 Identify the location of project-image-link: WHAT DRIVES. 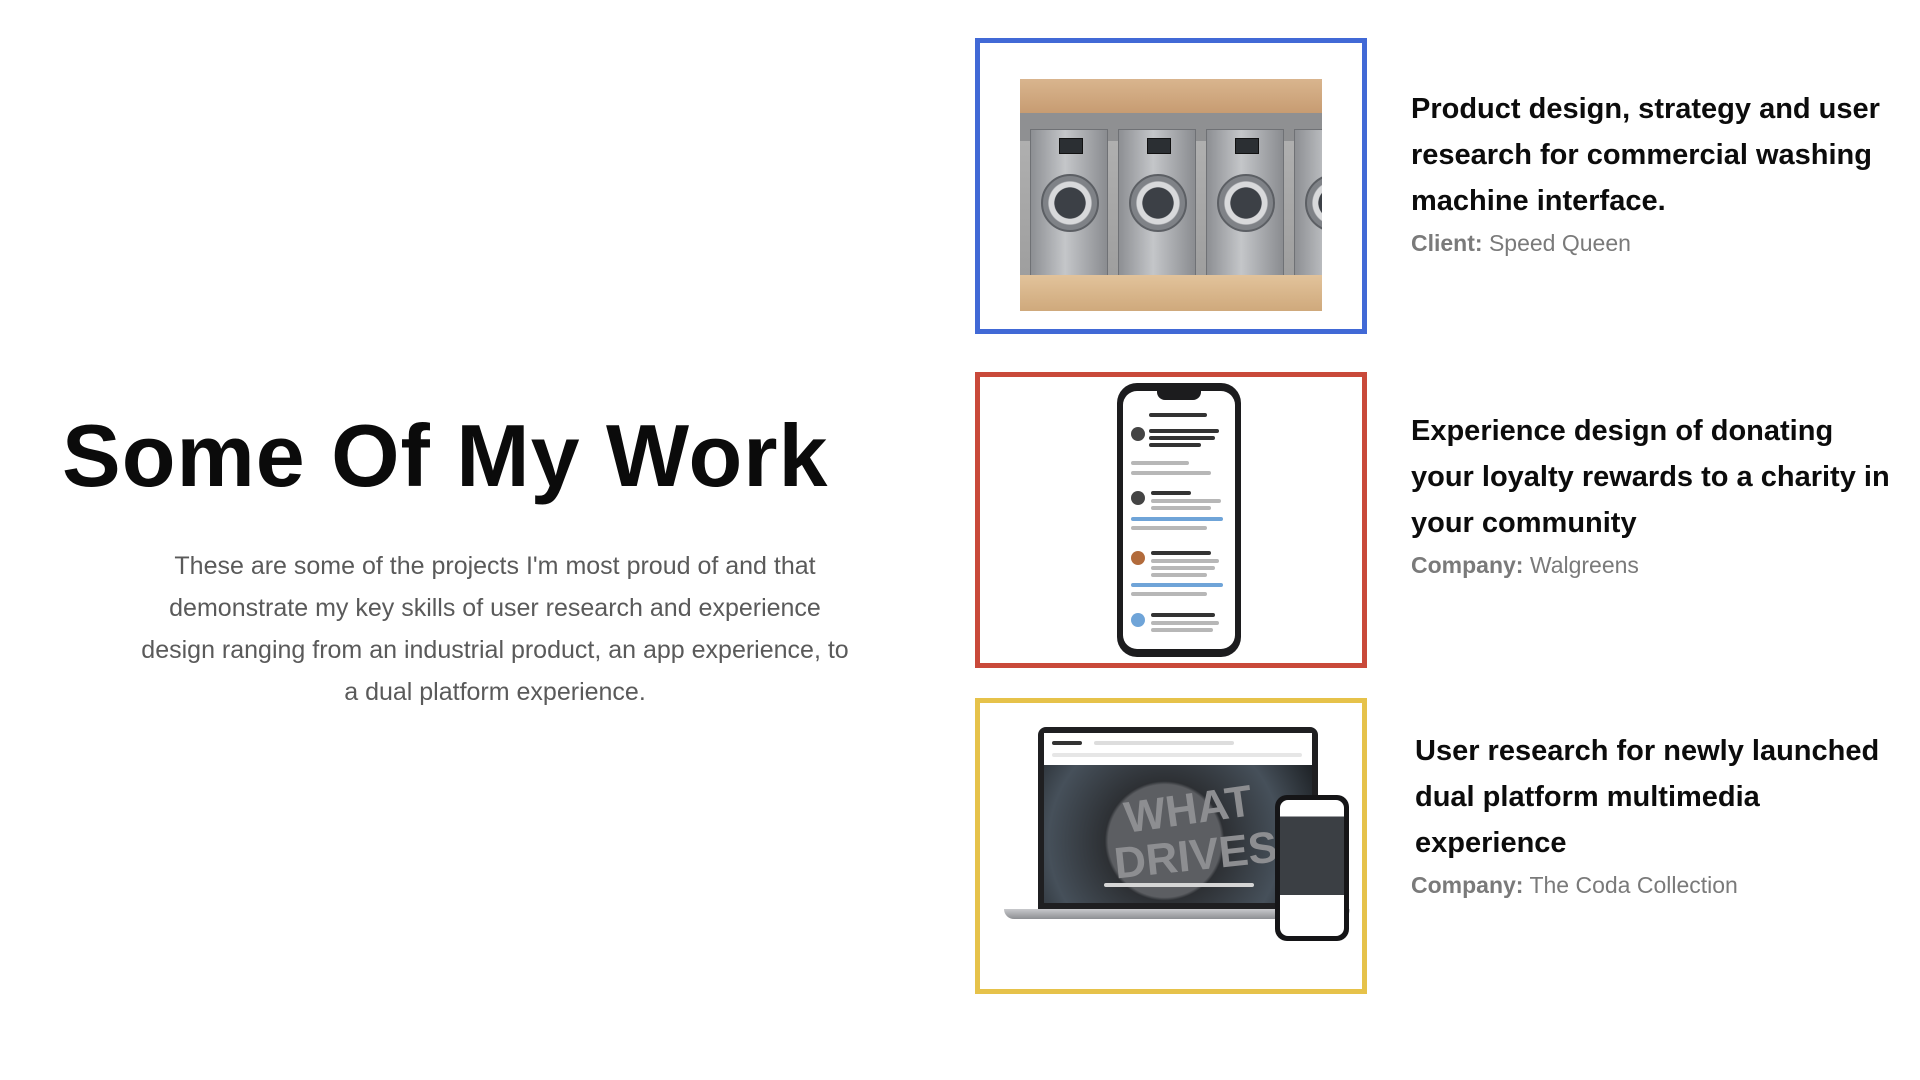
(1171, 846).